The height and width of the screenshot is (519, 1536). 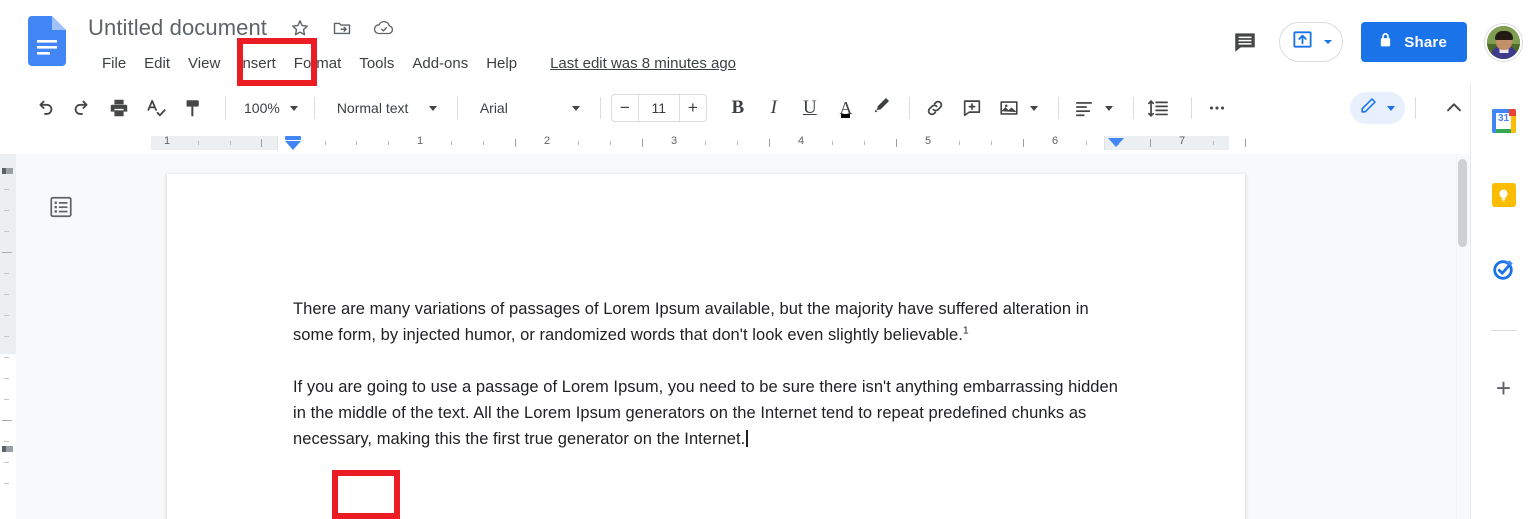 What do you see at coordinates (738, 108) in the screenshot?
I see `bold-button: B` at bounding box center [738, 108].